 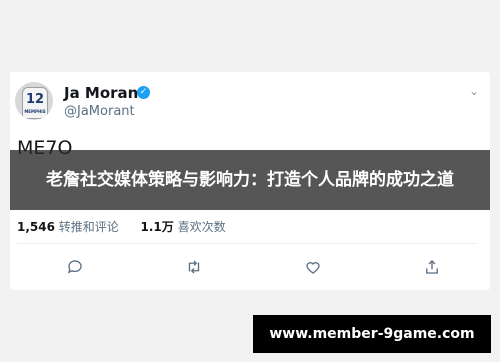 I want to click on like-count: 1.1万, so click(x=156, y=227).